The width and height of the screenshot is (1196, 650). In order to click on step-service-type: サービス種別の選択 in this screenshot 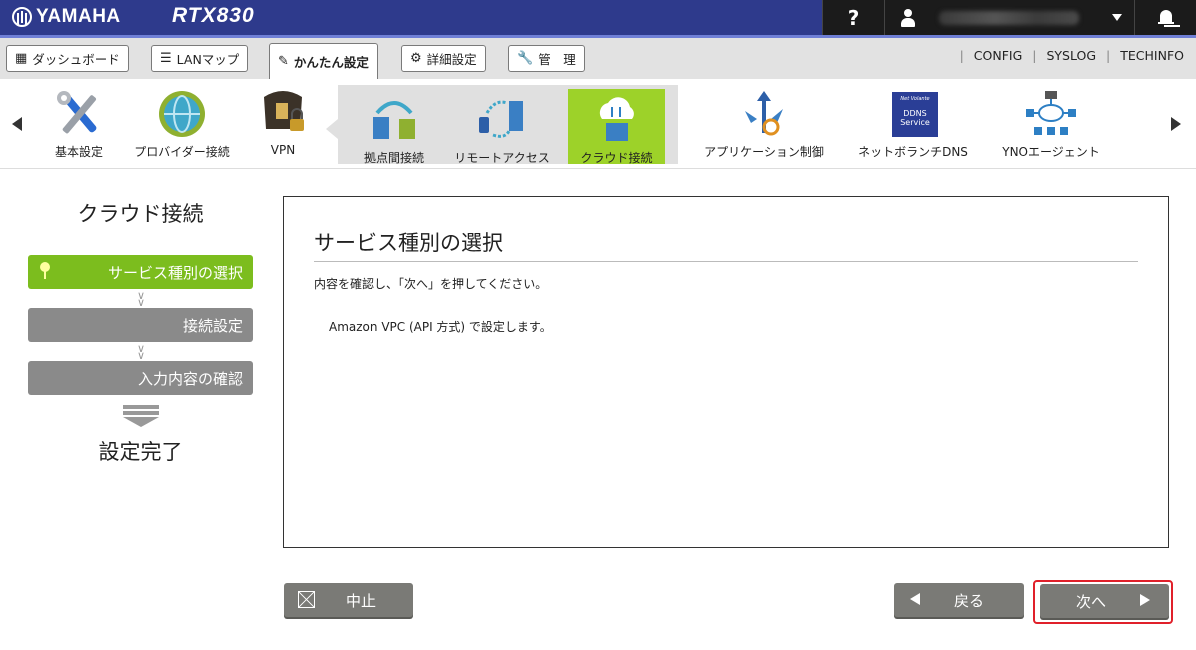, I will do `click(140, 272)`.